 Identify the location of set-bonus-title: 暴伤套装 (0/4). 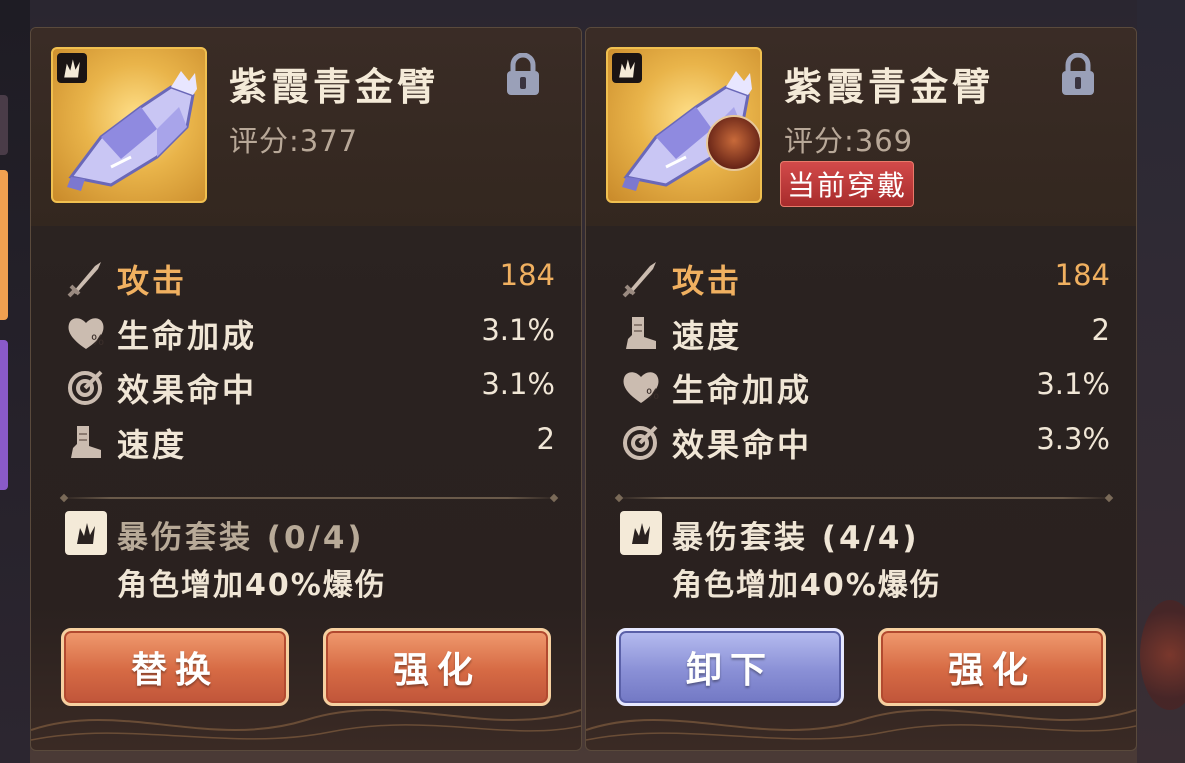
(241, 538).